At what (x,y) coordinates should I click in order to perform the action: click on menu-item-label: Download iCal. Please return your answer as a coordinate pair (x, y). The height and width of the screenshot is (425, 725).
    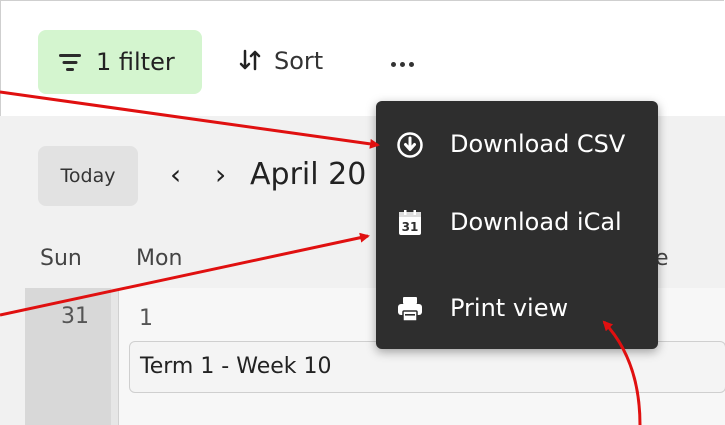
    Looking at the image, I should click on (536, 222).